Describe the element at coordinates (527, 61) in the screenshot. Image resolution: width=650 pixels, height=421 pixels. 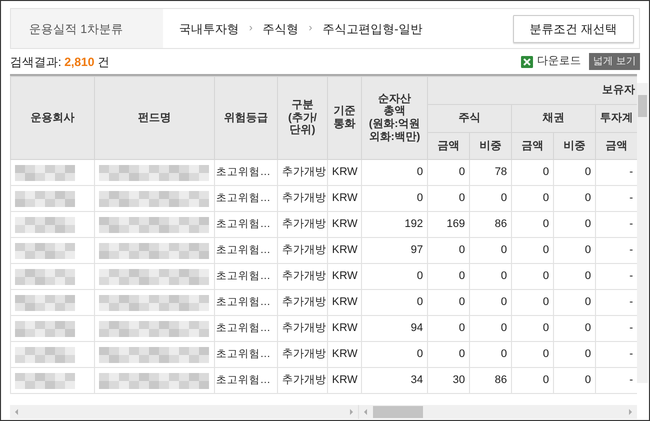
I see `excel-icon` at that location.